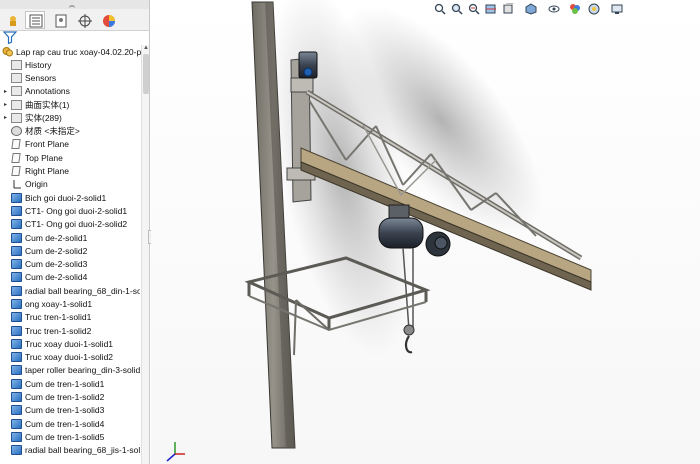  Describe the element at coordinates (145, 49) in the screenshot. I see `scroll-up-icon: ▲` at that location.